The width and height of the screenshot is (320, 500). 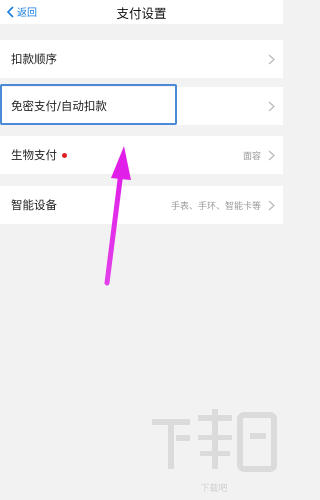 What do you see at coordinates (141, 106) in the screenshot?
I see `settings-row-password-free-payment: 免密支付/自动扣款` at bounding box center [141, 106].